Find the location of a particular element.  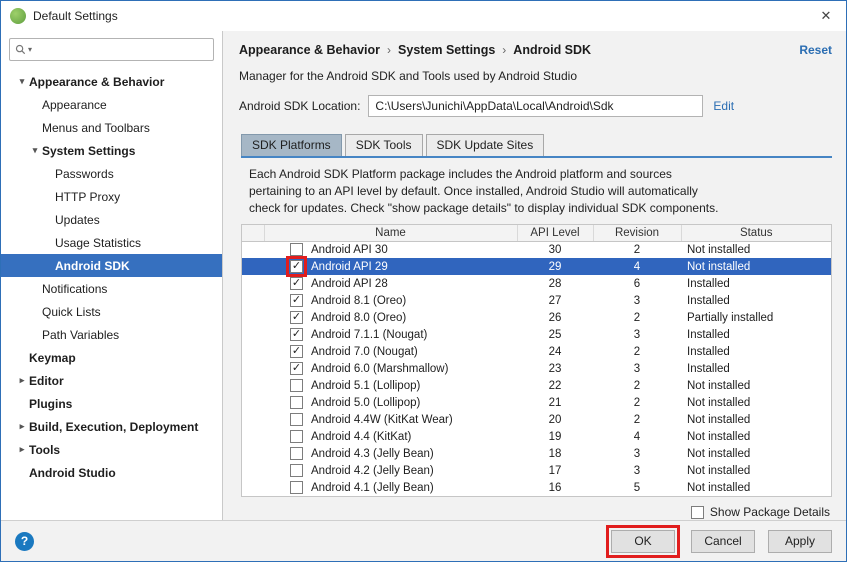

sidebar-item-menus-and-toolbars: Menus and Toolbars is located at coordinates (111, 127).